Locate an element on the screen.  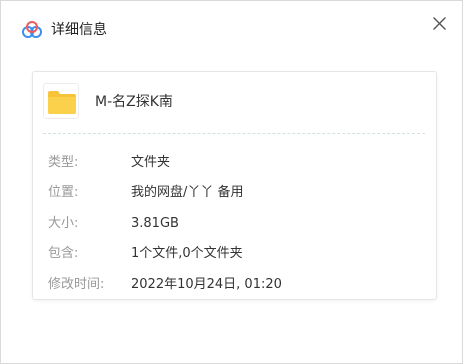
close-icon is located at coordinates (439, 23).